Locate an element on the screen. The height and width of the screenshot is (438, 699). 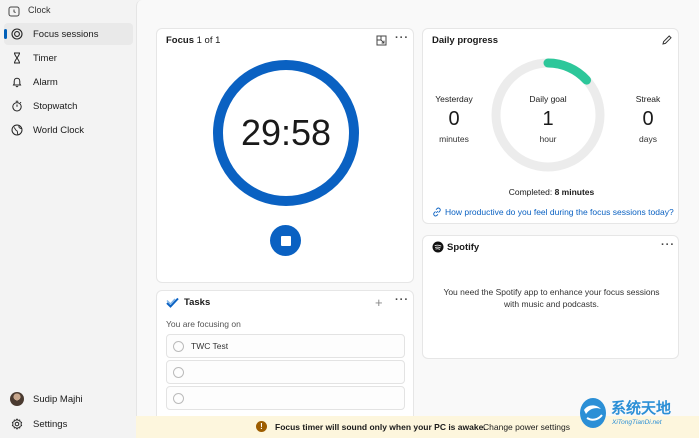
sidebar-item-world-clock: World Clock is located at coordinates (68, 130).